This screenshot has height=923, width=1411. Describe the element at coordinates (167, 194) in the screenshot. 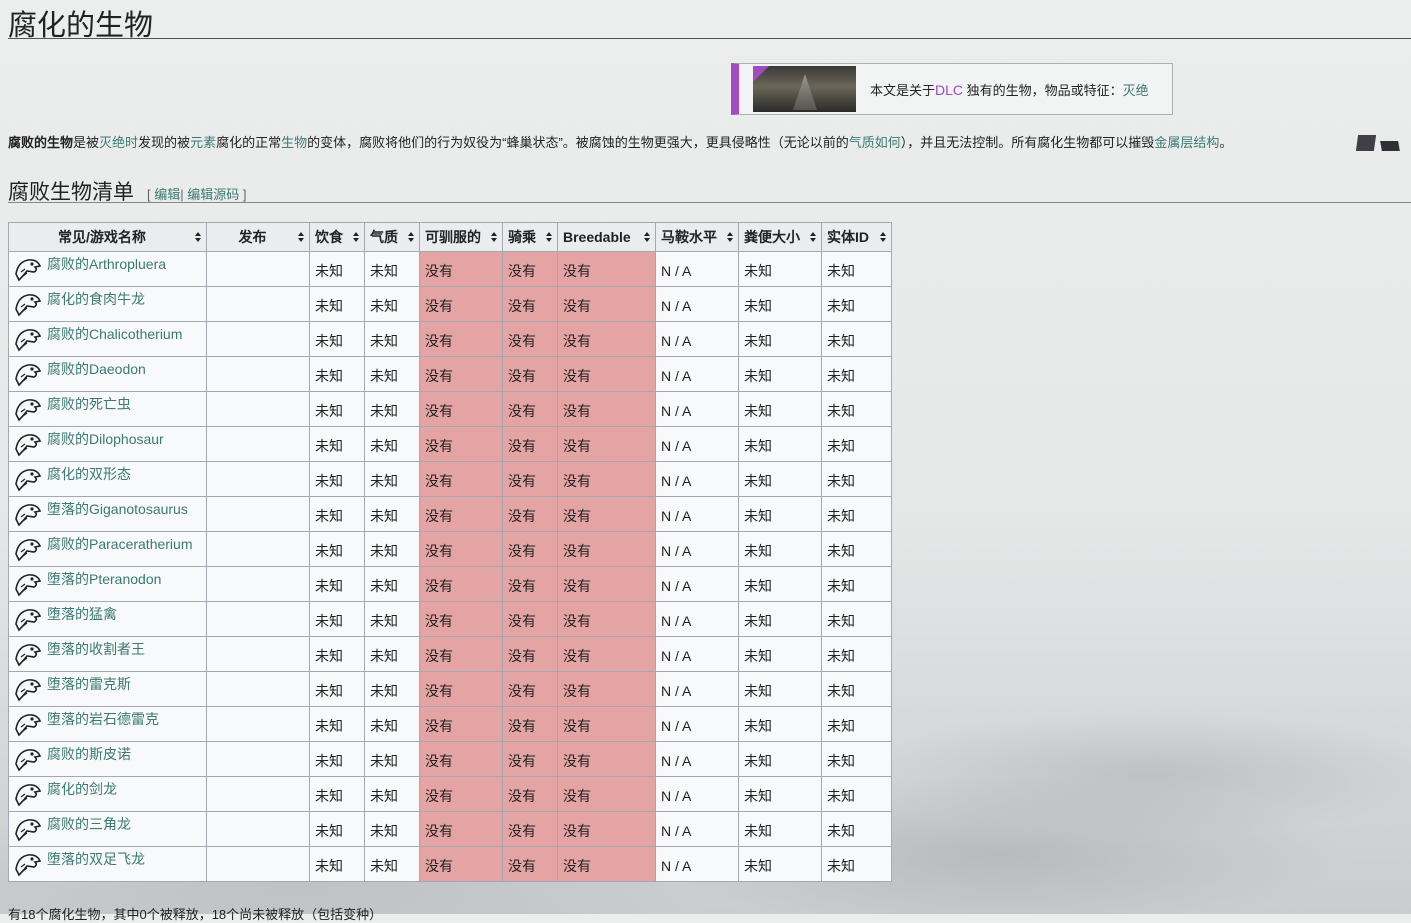

I see `edit-link: 编辑` at that location.